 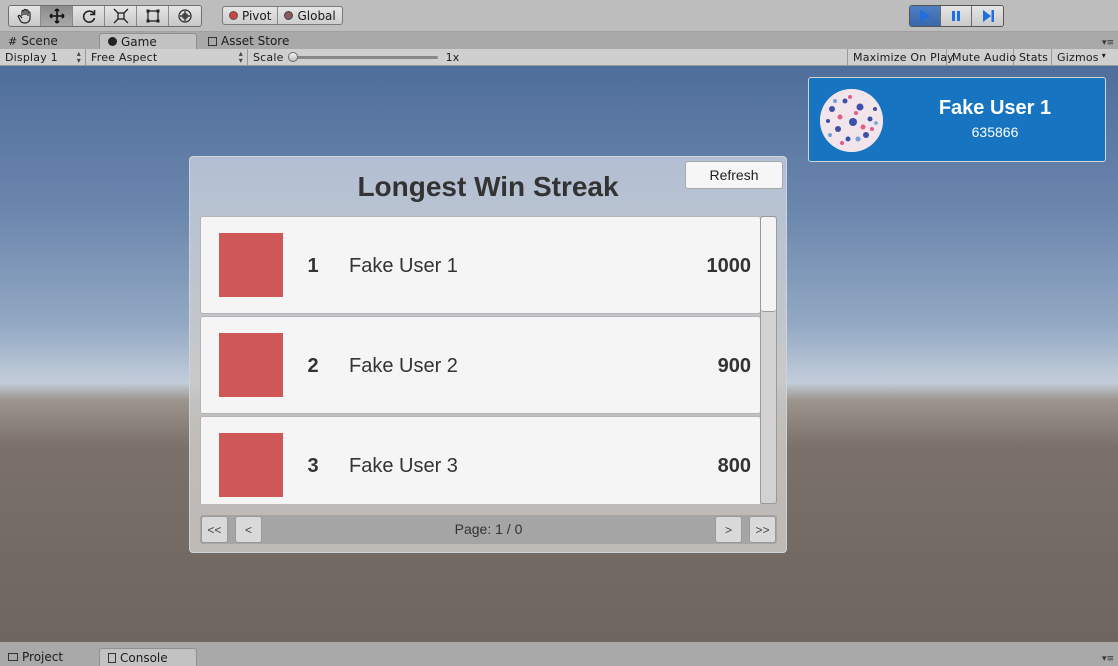 I want to click on tab-scene: # Scene, so click(x=48, y=41).